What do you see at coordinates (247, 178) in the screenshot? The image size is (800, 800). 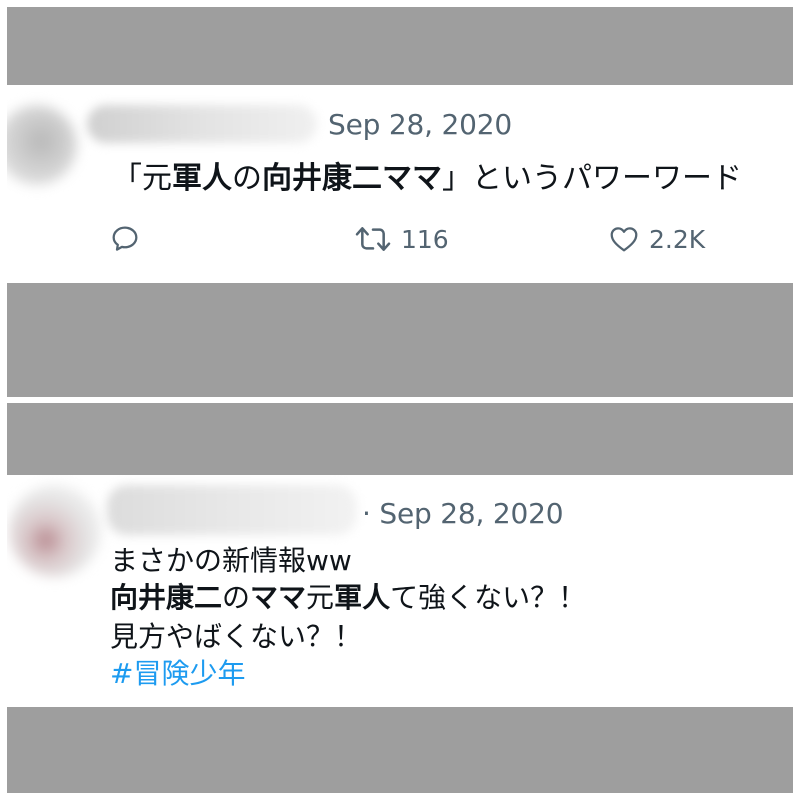 I see `tweet1.text_parts-segment: の` at bounding box center [247, 178].